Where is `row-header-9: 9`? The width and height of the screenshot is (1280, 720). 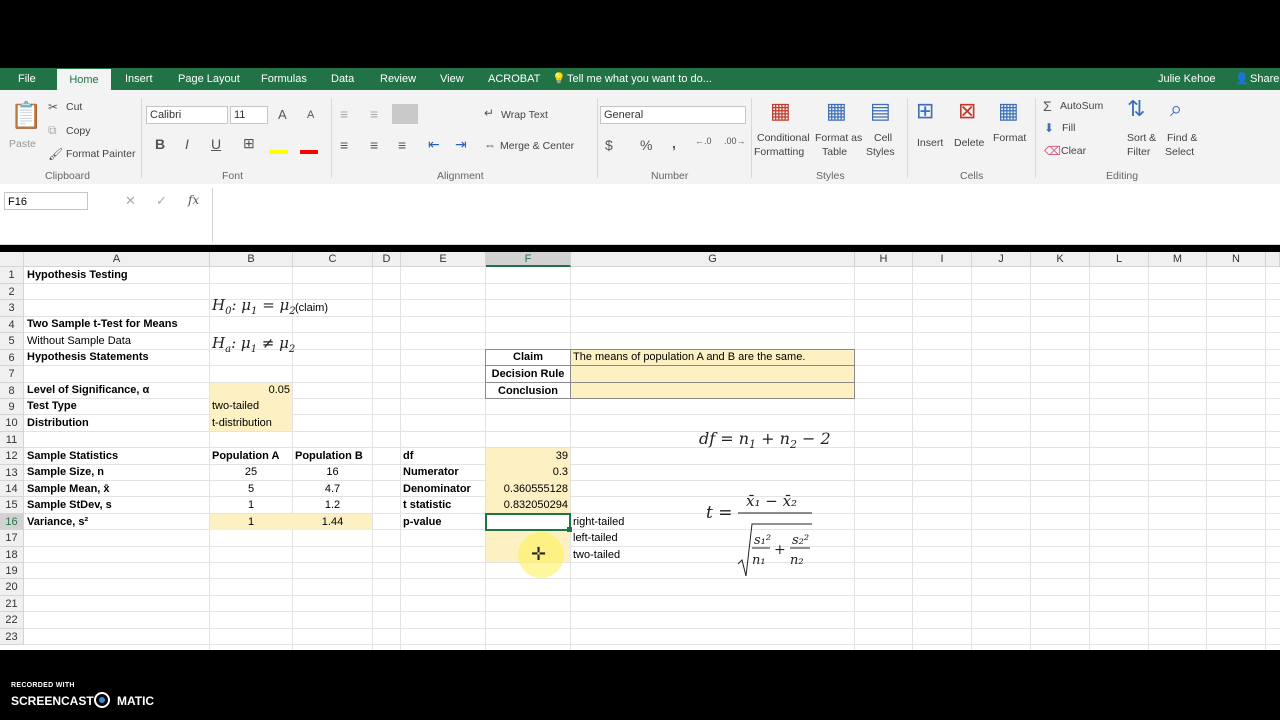 row-header-9: 9 is located at coordinates (12, 407).